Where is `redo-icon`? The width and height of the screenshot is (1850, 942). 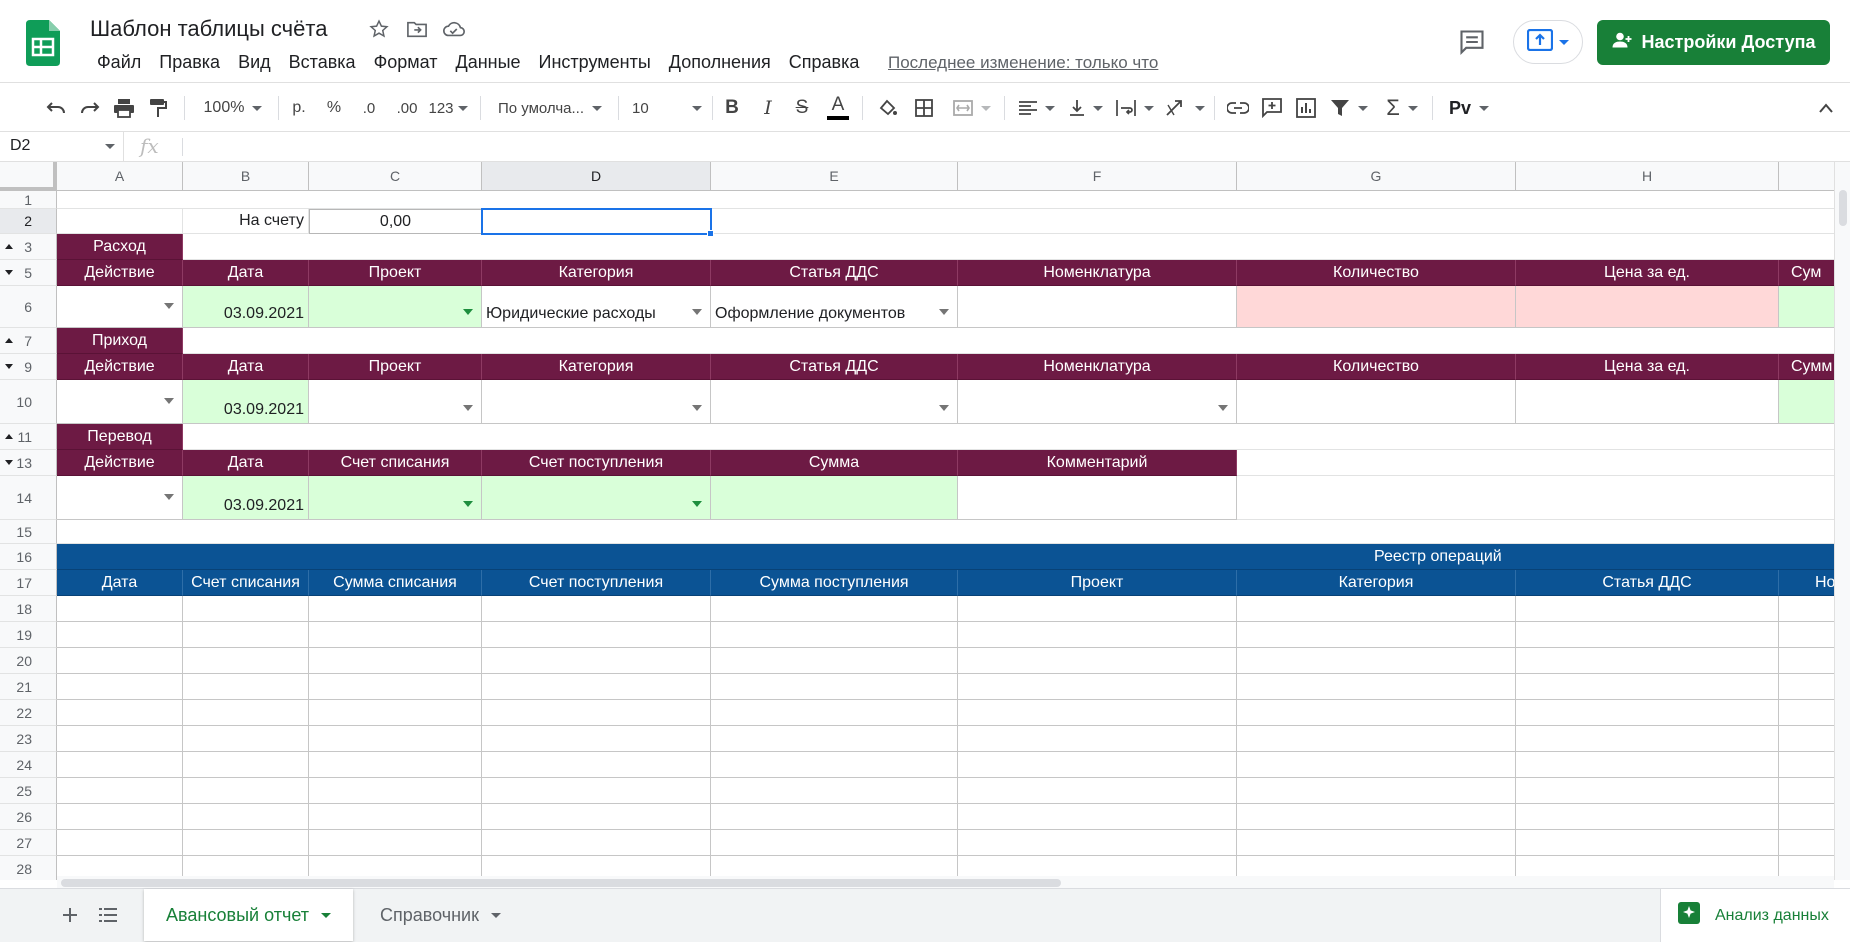
redo-icon is located at coordinates (90, 108).